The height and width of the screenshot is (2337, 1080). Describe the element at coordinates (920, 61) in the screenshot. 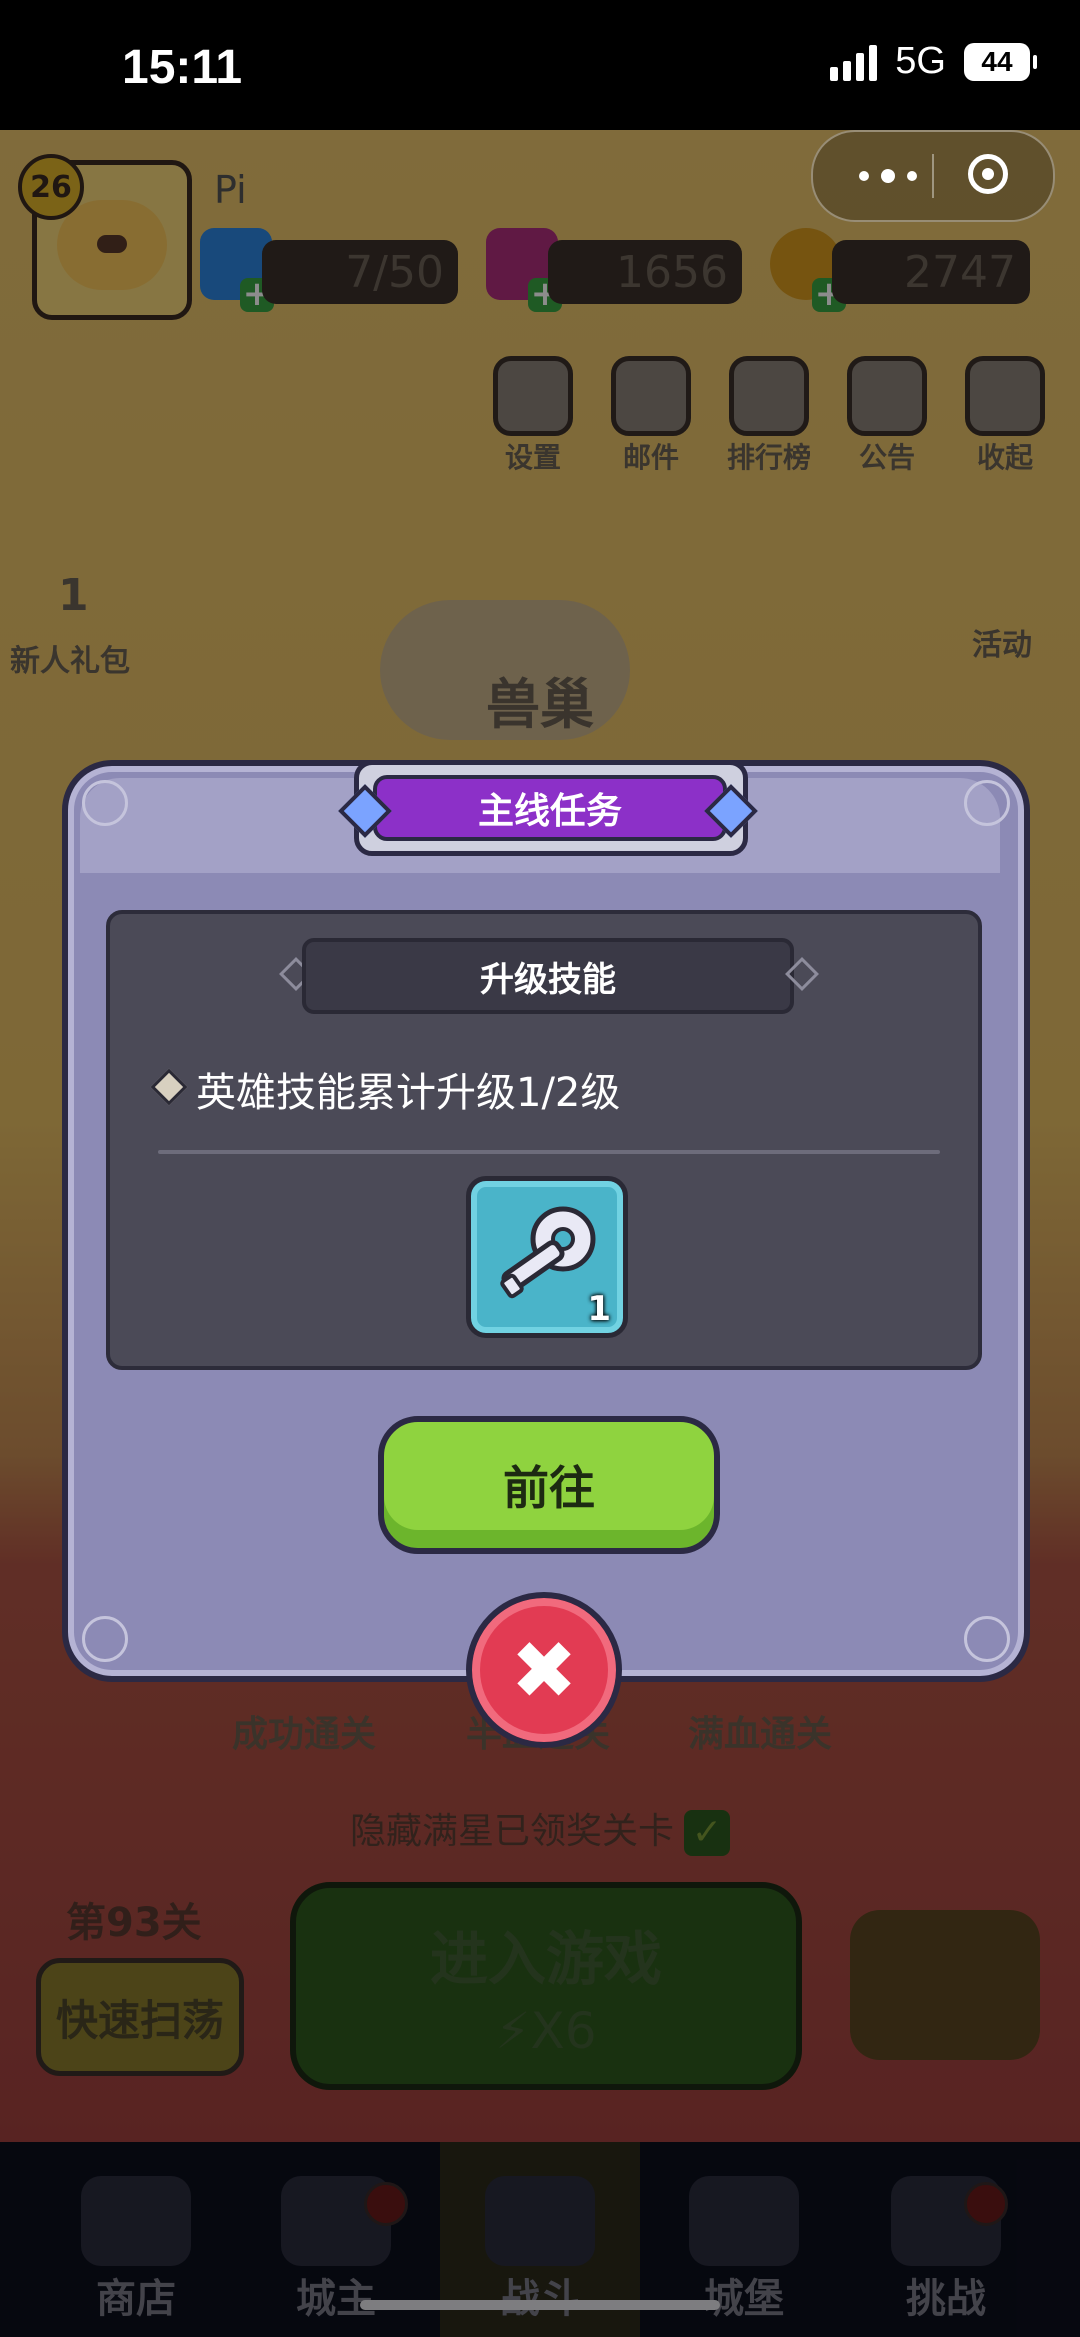

I see `network-type: 5G` at that location.